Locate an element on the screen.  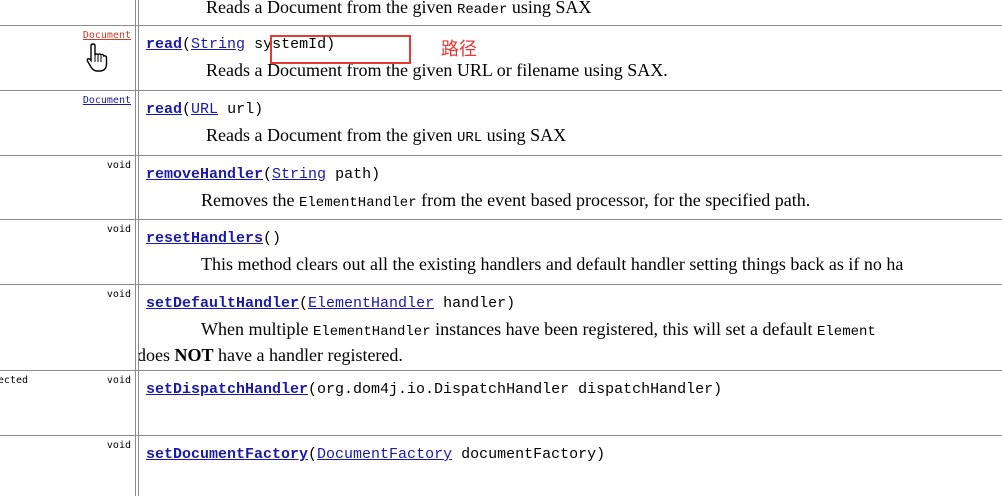
method-name-link: setDocumentFactory is located at coordinates (227, 454).